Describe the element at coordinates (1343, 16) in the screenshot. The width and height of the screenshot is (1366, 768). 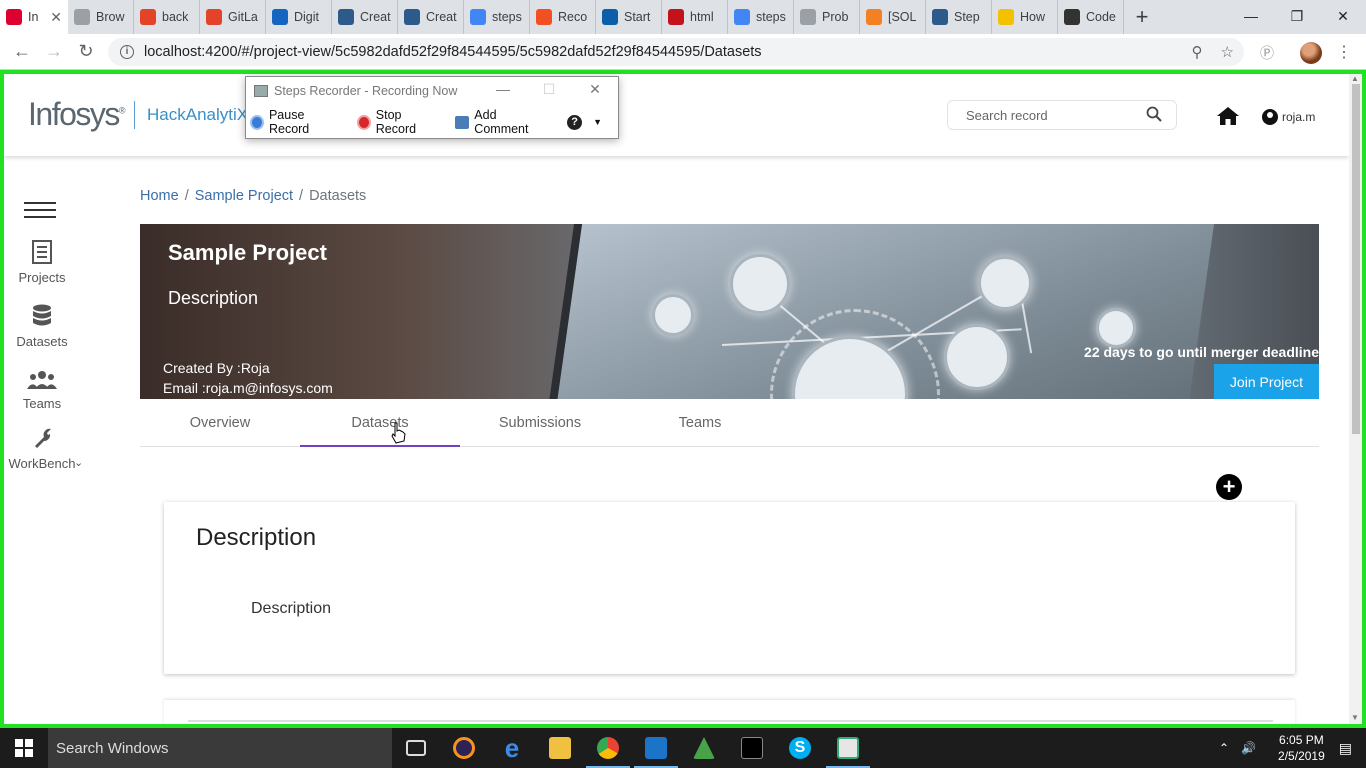
I see `close-window-button: ✕` at that location.